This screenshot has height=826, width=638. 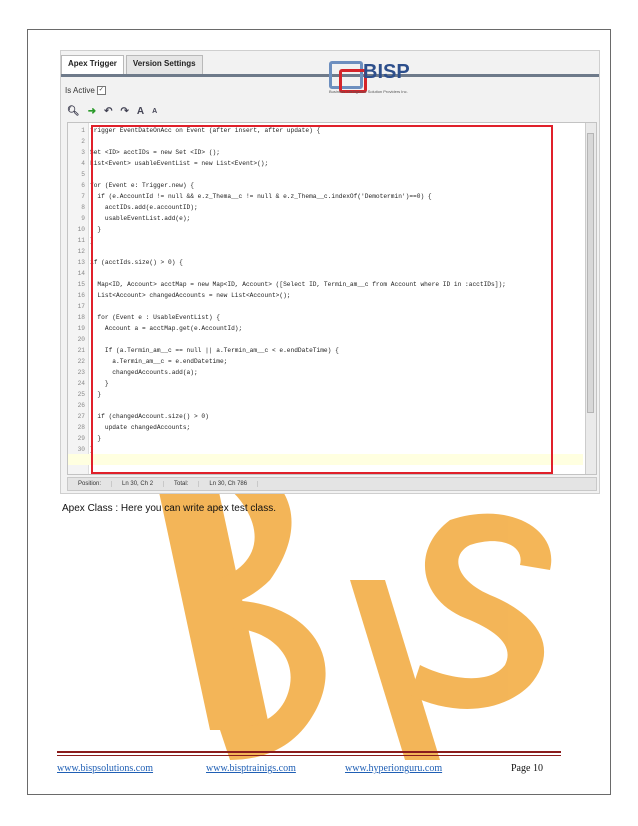 I want to click on line-number: 12, so click(x=81, y=251).